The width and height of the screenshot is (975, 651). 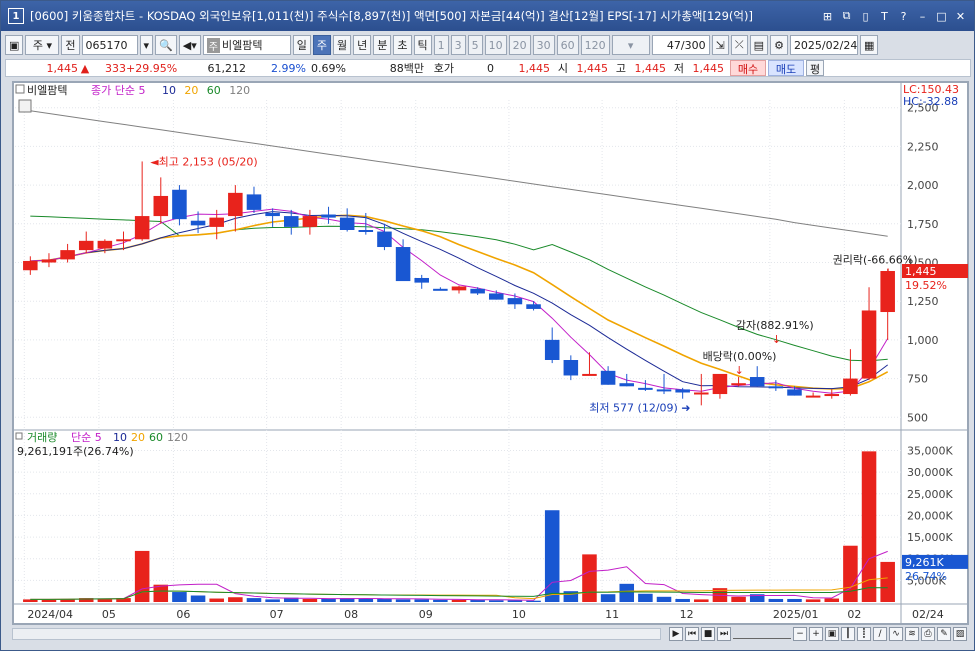 I want to click on code-input: 065170, so click(x=109, y=45).